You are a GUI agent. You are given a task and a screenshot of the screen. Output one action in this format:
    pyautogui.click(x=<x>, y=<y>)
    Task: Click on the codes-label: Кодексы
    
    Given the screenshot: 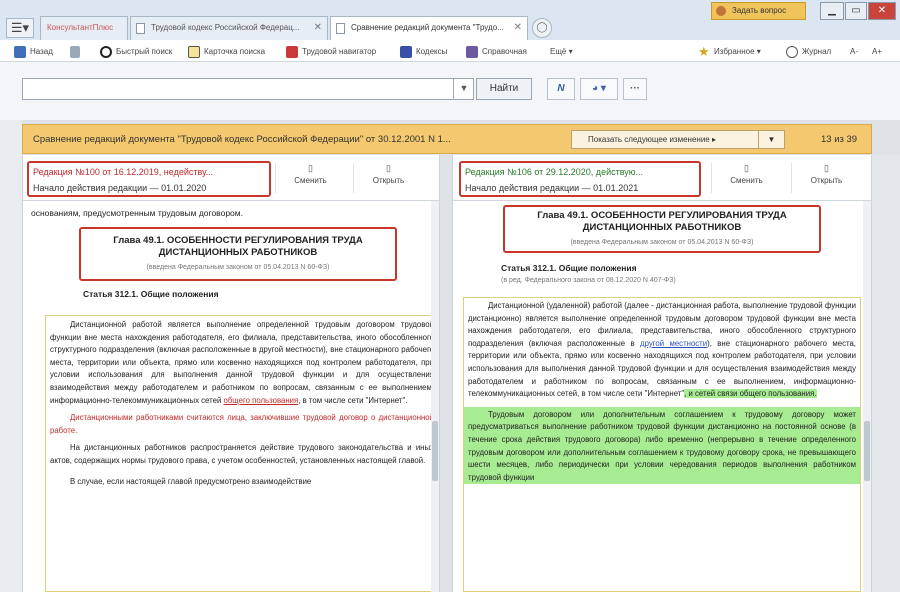 What is the action you would take?
    pyautogui.click(x=432, y=51)
    